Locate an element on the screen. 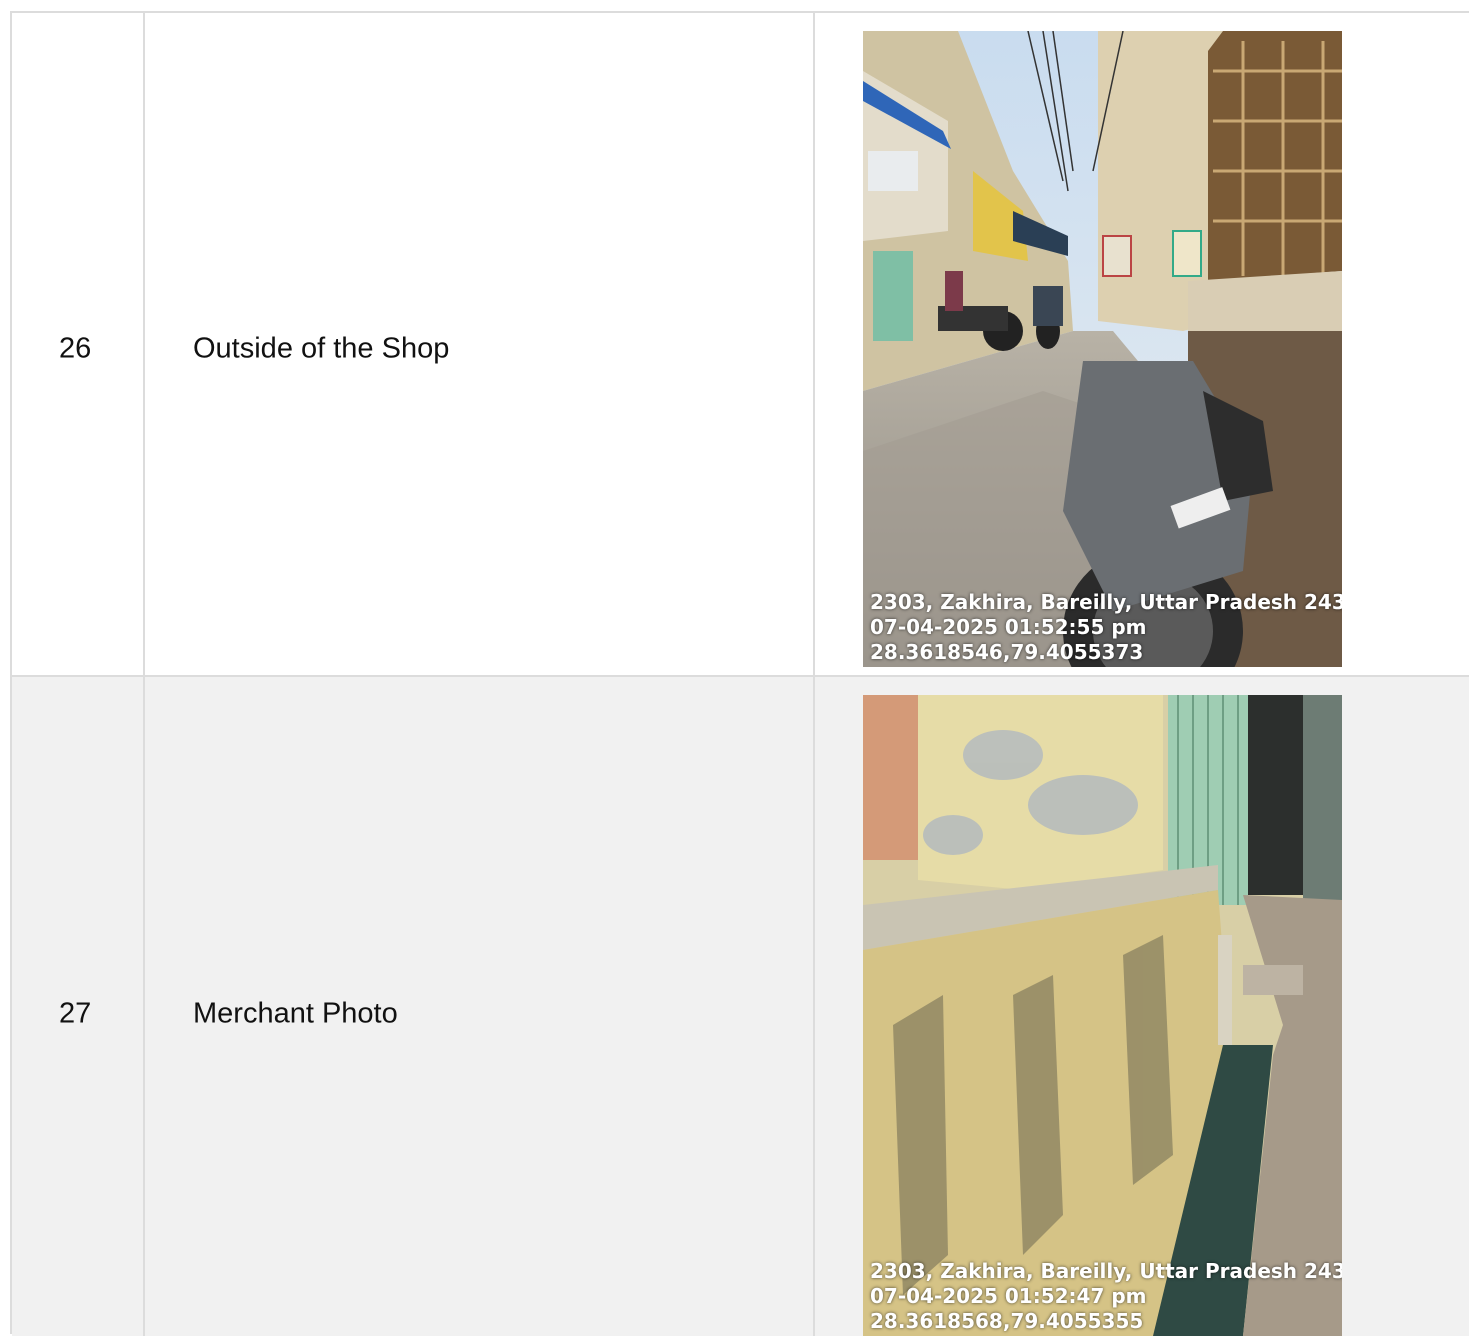 The height and width of the screenshot is (1336, 1469). row-number: 27 is located at coordinates (75, 1013).